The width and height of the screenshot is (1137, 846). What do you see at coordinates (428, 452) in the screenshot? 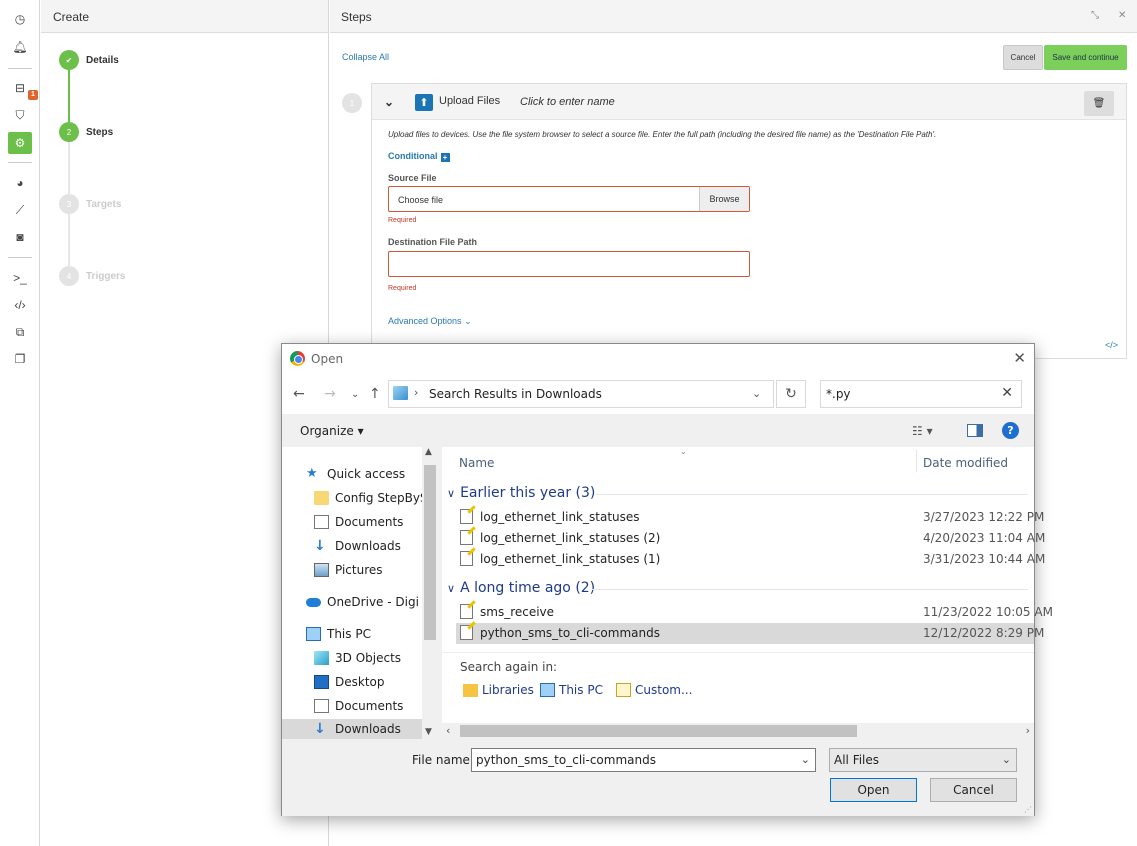
I see `scroll-up-icon: ▲` at bounding box center [428, 452].